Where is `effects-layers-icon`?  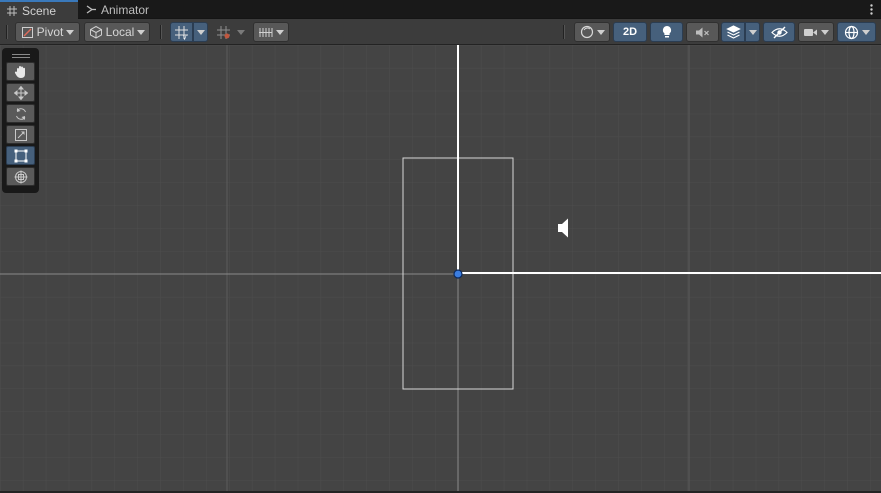 effects-layers-icon is located at coordinates (733, 32).